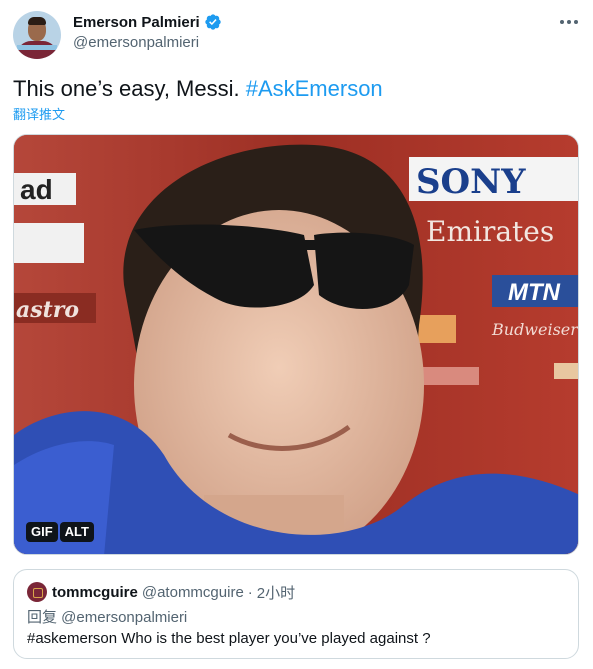 This screenshot has height=669, width=593. I want to click on subject-sunglasses-bridge, so click(309, 245).